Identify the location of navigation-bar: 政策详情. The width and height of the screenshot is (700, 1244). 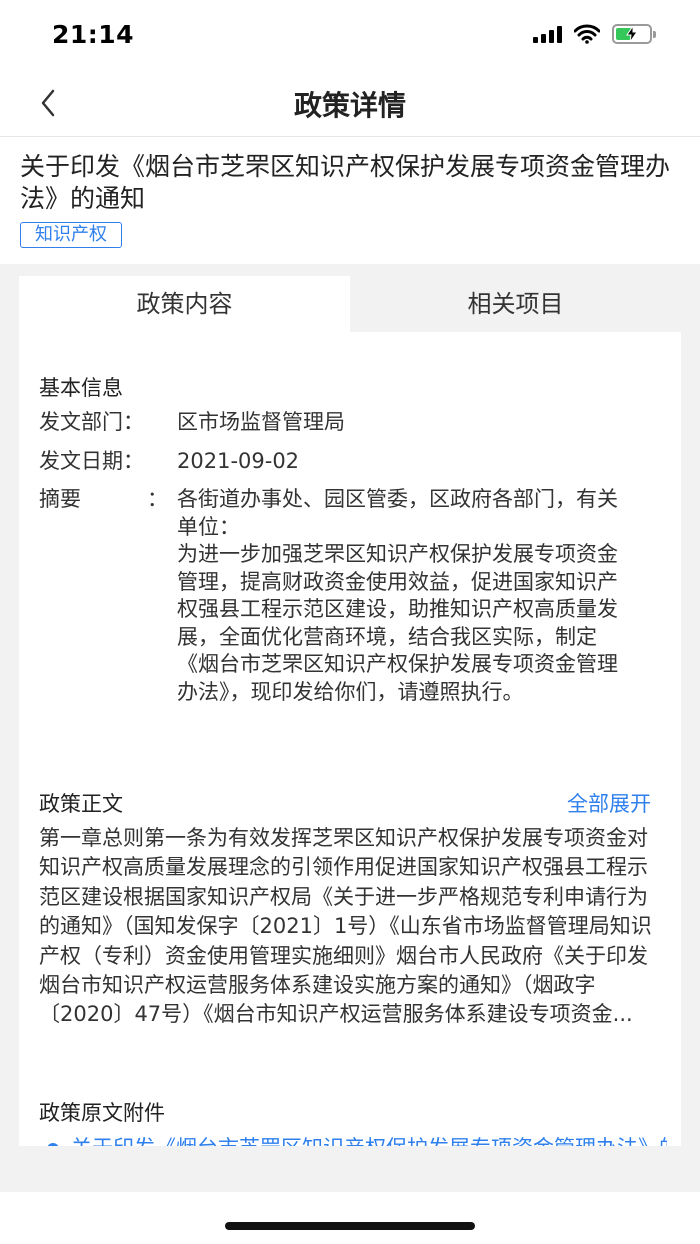
(350, 103).